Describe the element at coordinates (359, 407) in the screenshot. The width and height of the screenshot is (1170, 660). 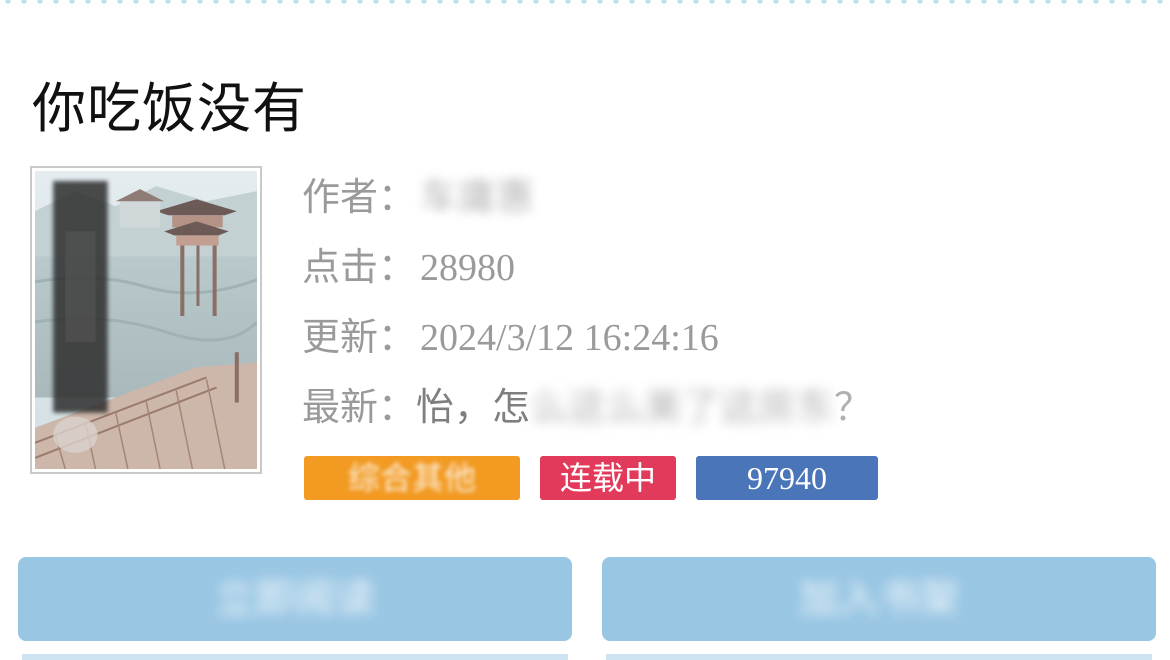
I see `latest-label: 最新：` at that location.